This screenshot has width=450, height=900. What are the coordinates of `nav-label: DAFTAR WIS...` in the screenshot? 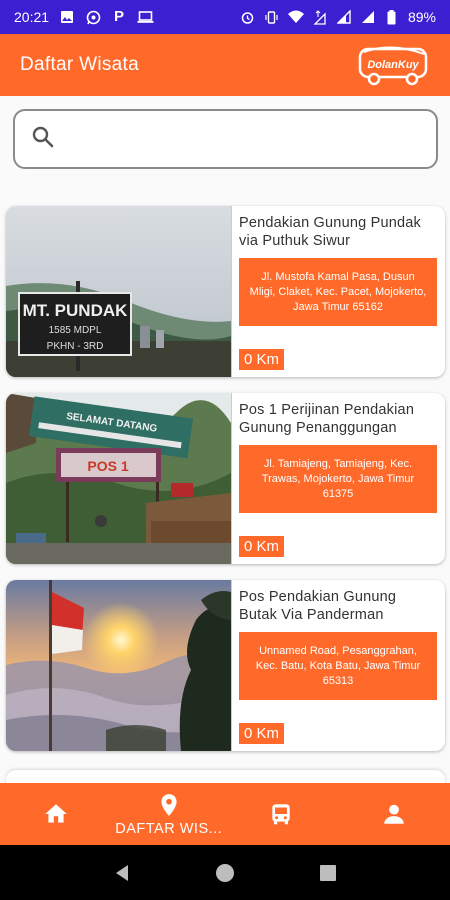 It's located at (169, 828).